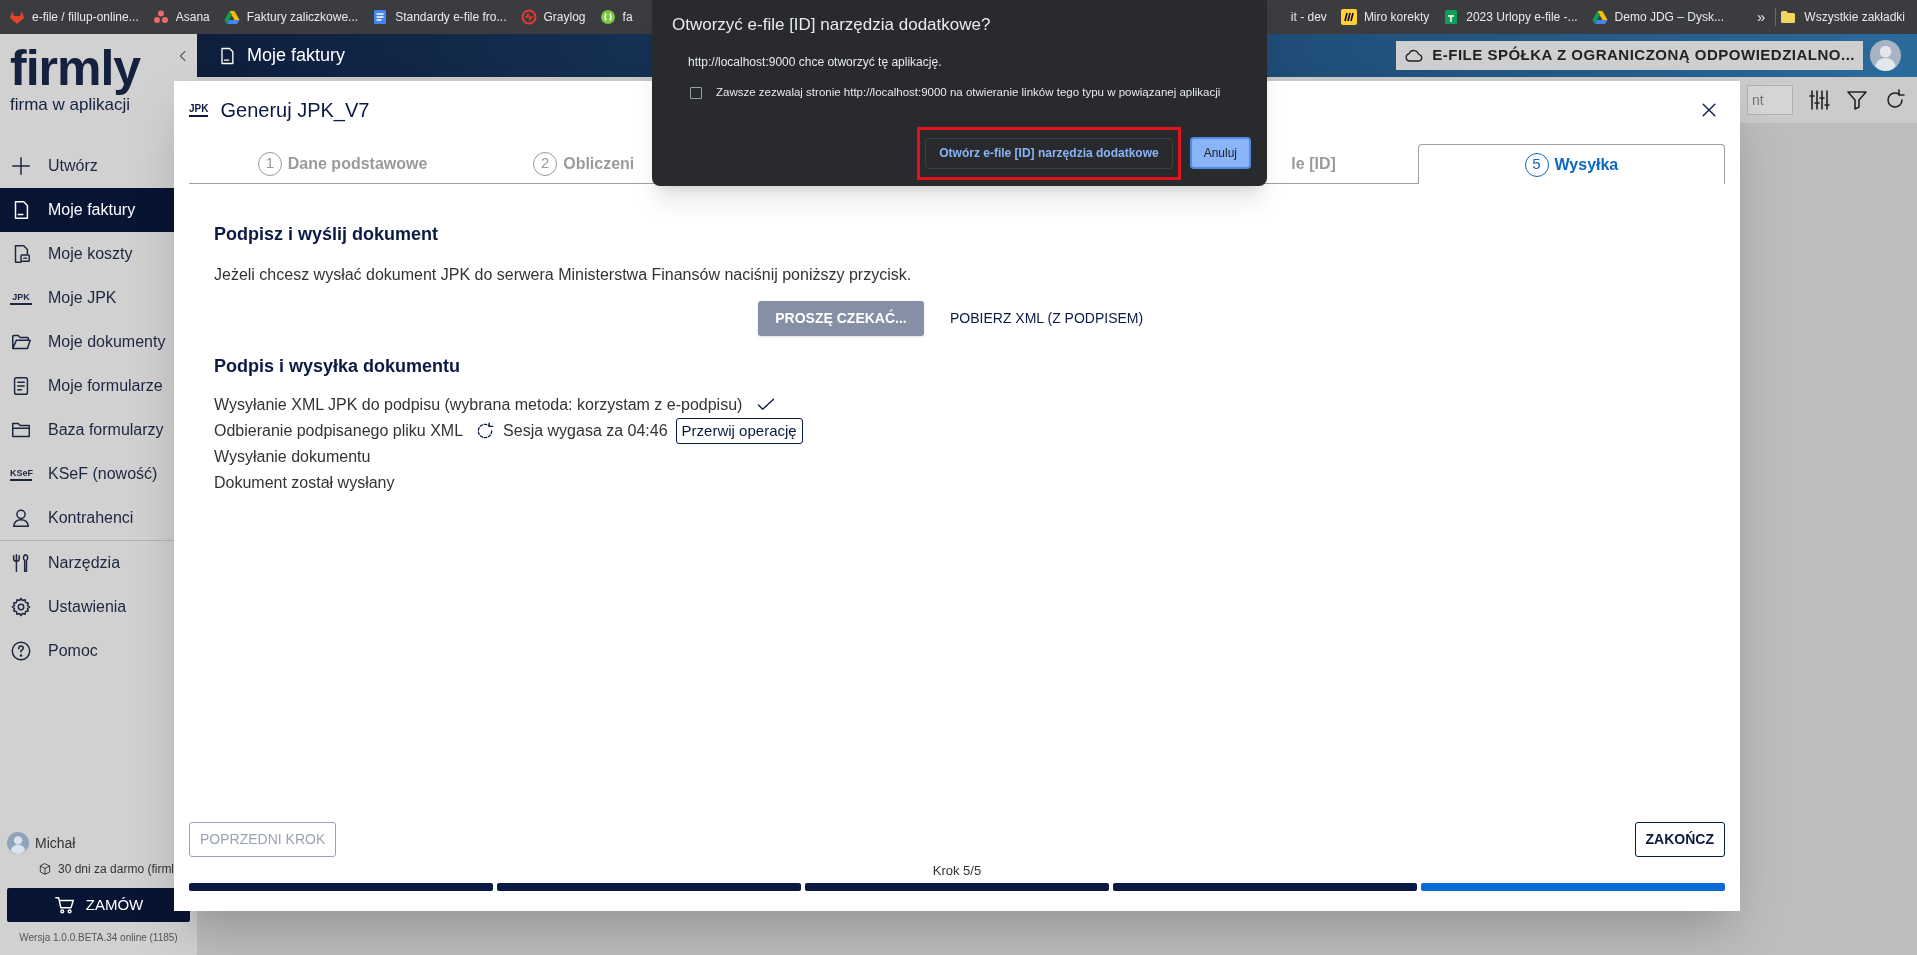 The width and height of the screenshot is (1917, 955). I want to click on plus-icon, so click(21, 166).